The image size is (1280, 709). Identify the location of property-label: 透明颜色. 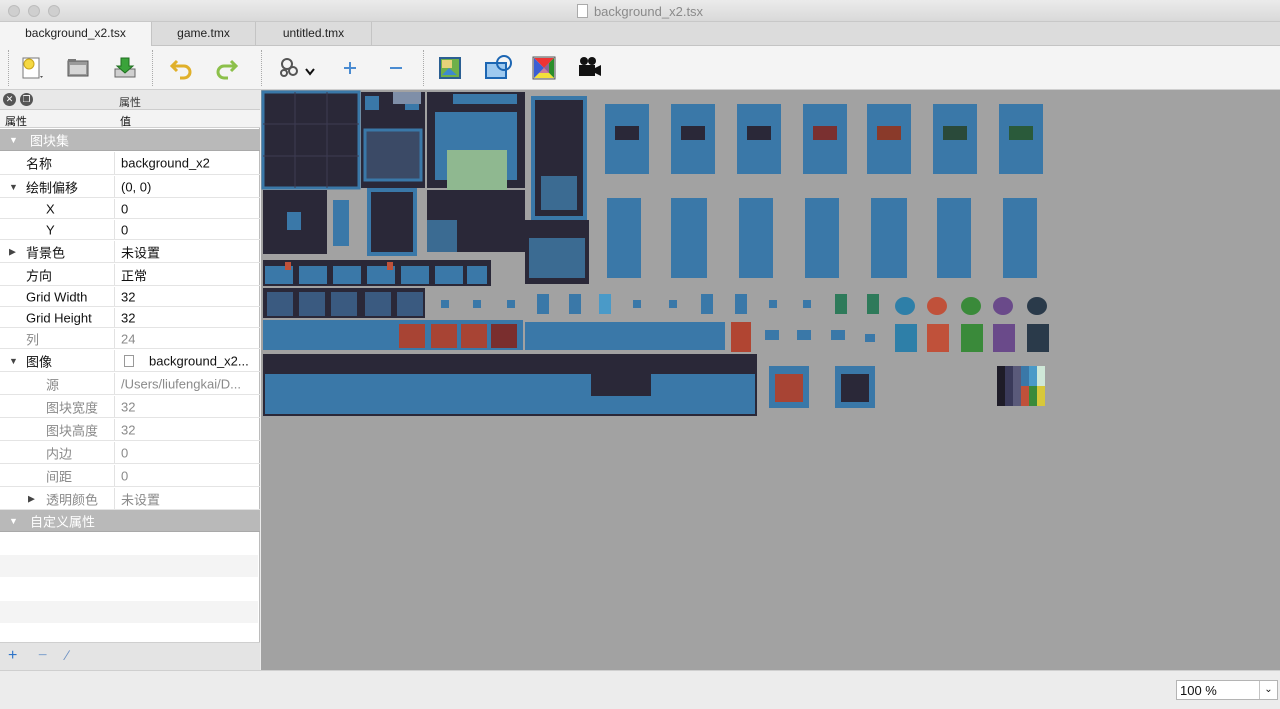
(72, 499).